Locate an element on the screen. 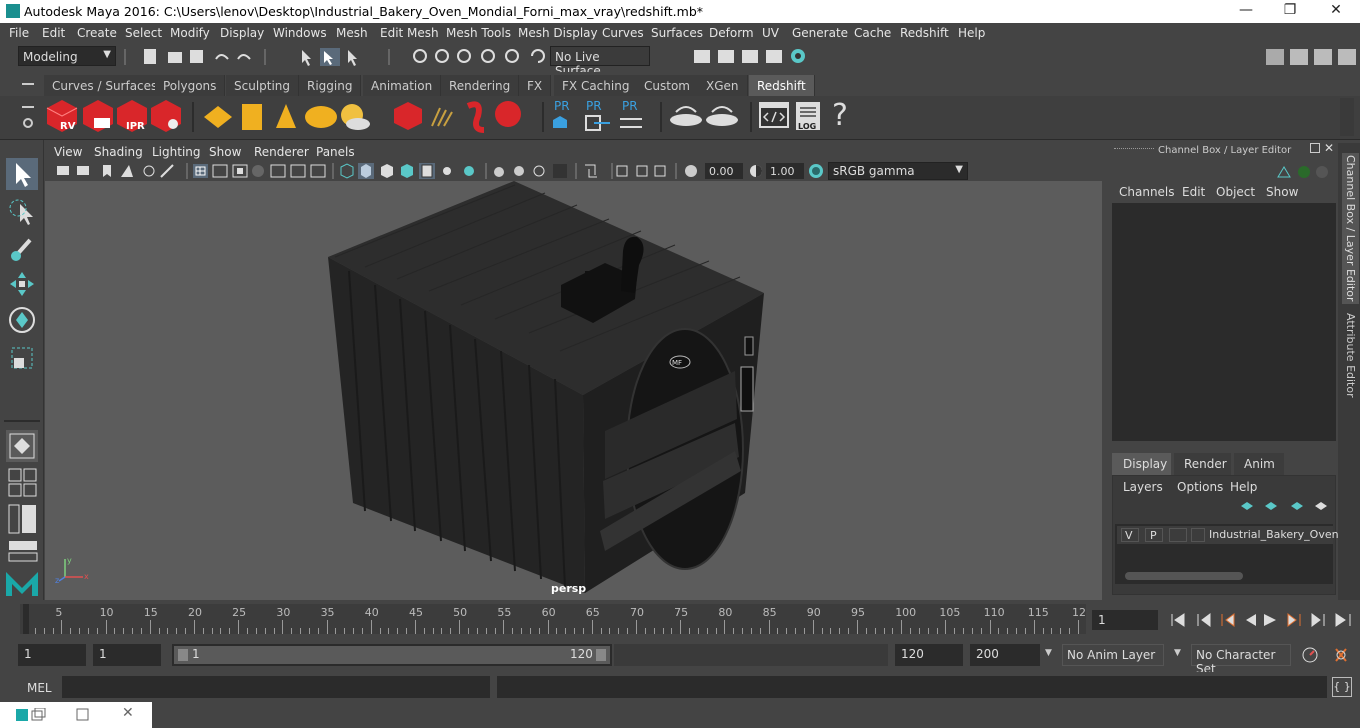  minimize-button: — is located at coordinates (1246, 11).